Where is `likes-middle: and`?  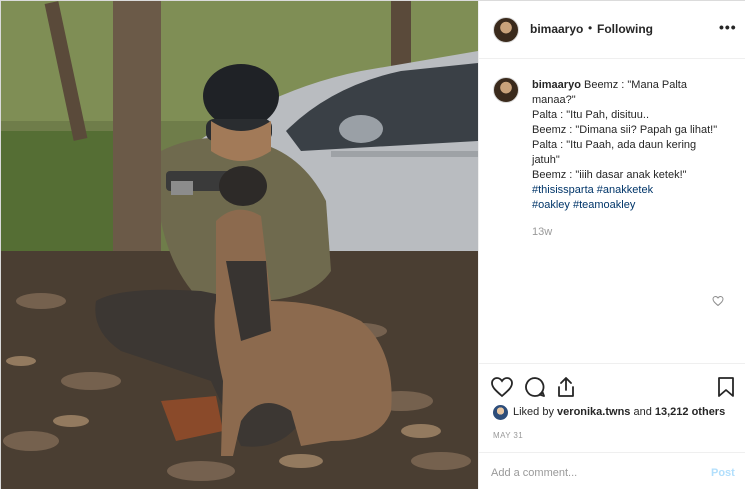
likes-middle: and is located at coordinates (642, 412).